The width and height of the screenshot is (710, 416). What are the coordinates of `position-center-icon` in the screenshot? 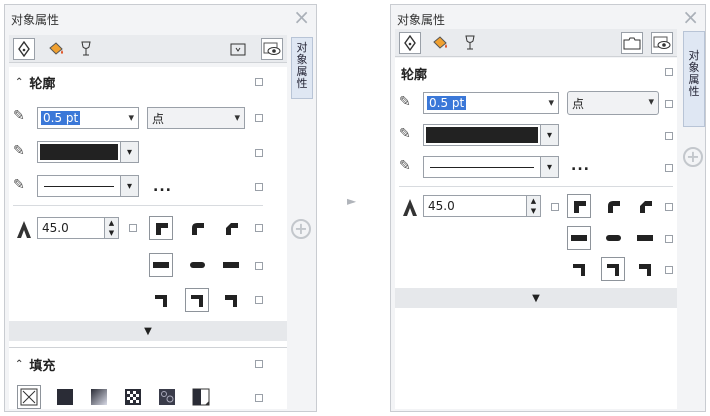 It's located at (197, 301).